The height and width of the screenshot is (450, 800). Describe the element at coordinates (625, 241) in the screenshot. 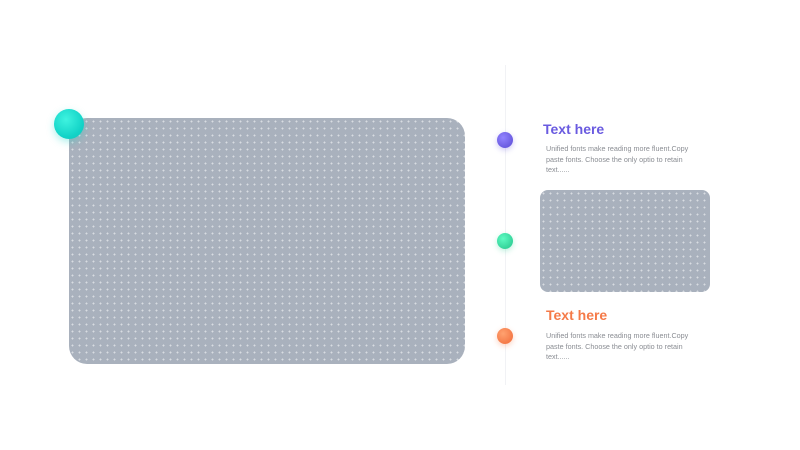

I see `secondary-image-placeholder` at that location.